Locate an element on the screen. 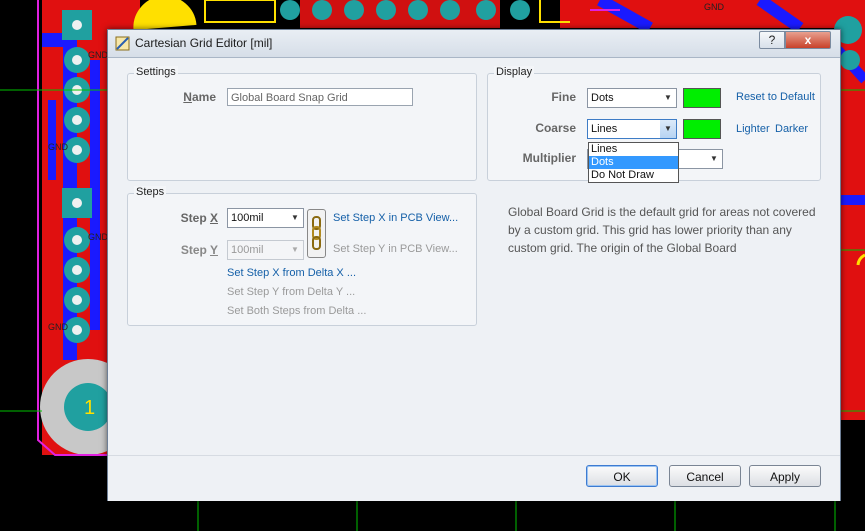 This screenshot has height=531, width=865. chain-link-icon is located at coordinates (316, 233).